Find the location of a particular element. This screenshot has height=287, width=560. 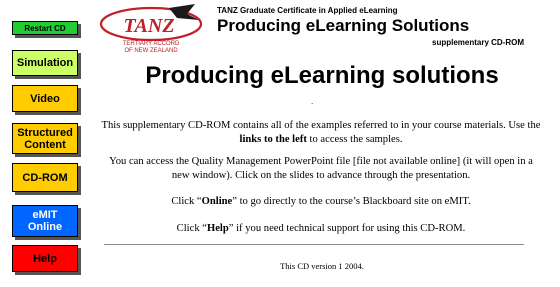

page-title: Producing eLearning solutions is located at coordinates (322, 75).